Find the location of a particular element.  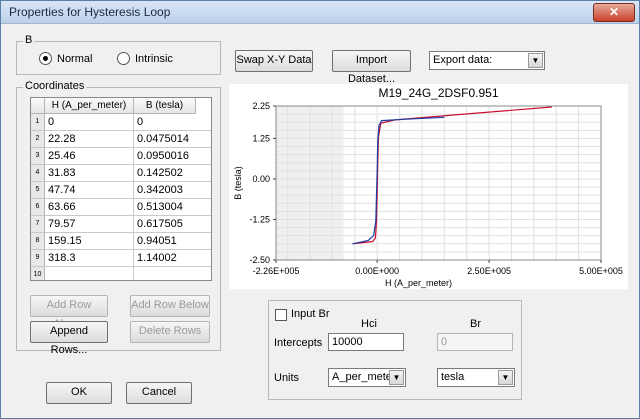

export-data-dropdown: Export data: ▼ is located at coordinates (487, 60).